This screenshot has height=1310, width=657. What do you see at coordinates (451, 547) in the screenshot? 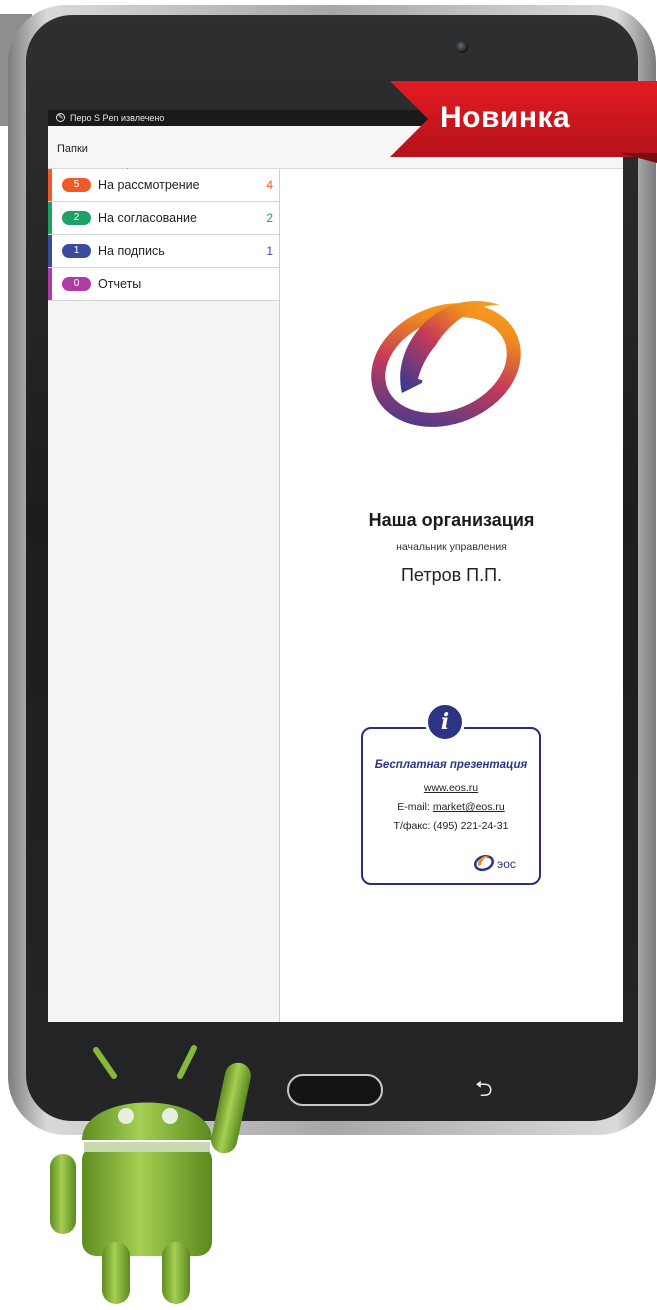
I see `organization-role: начальник управления` at bounding box center [451, 547].